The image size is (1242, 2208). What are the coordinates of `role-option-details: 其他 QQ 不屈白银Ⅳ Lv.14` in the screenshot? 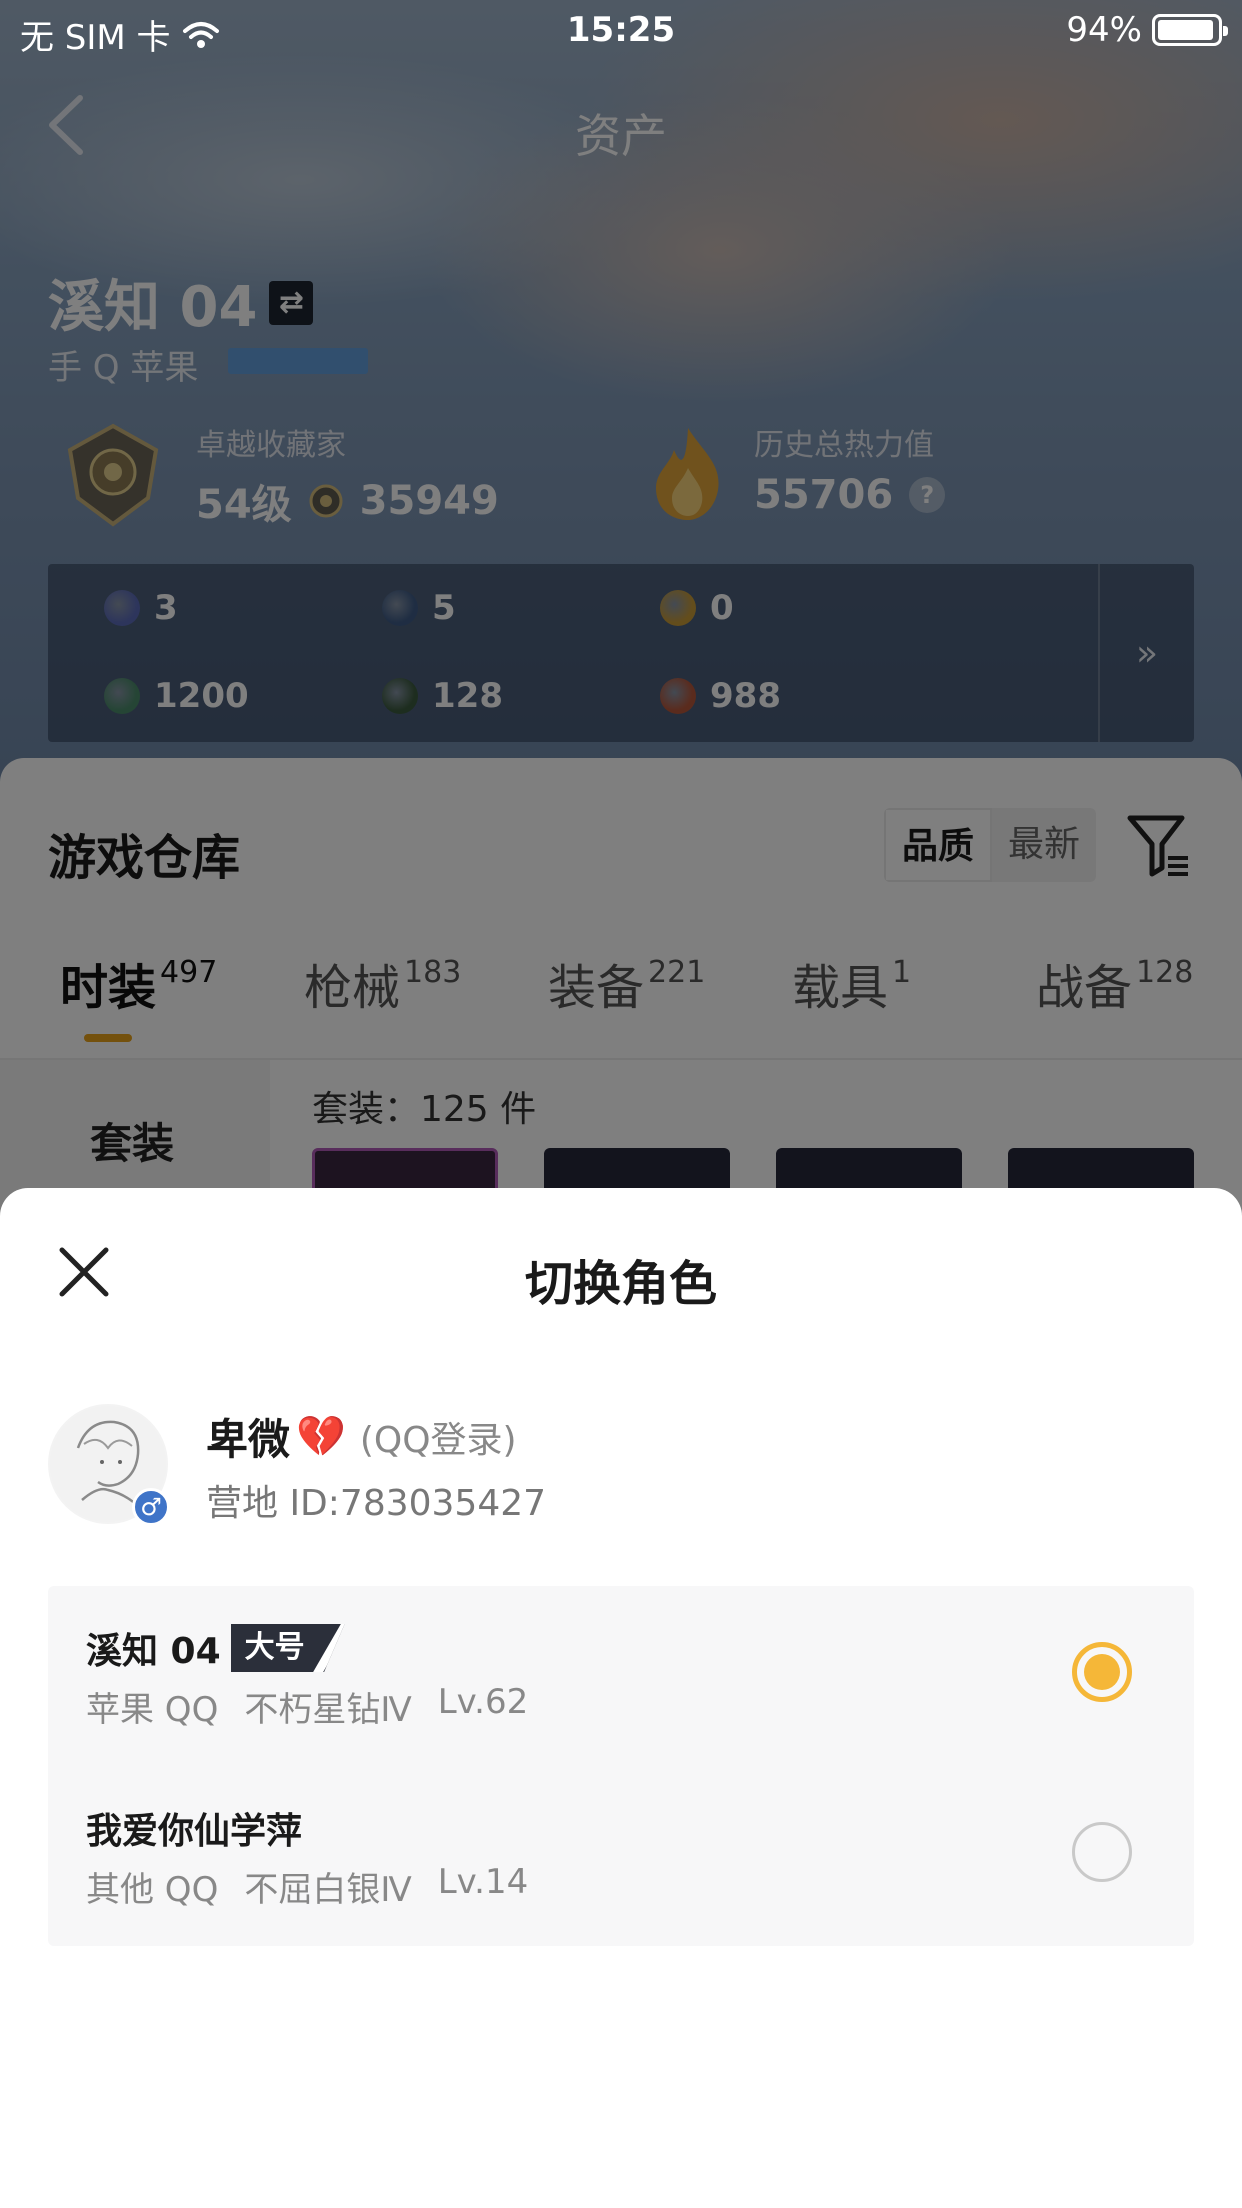 It's located at (307, 1886).